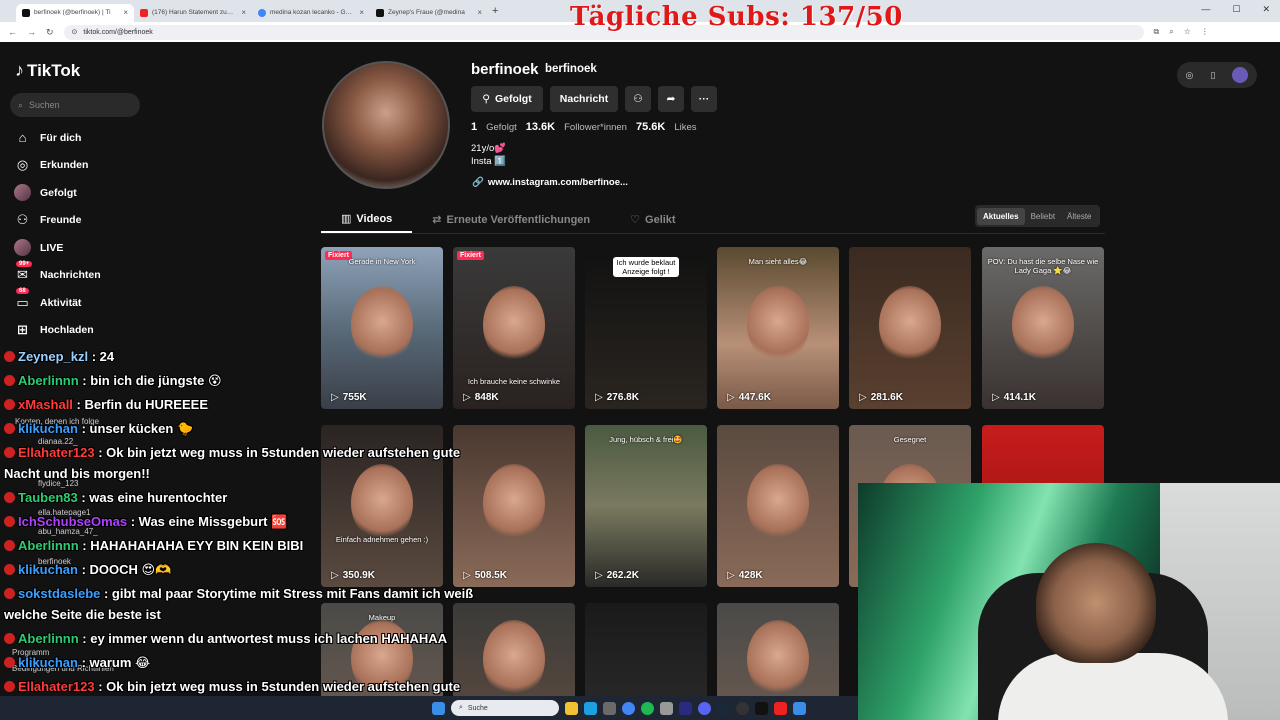  What do you see at coordinates (63, 668) in the screenshot?
I see `footer-link: Bedingungen und Richtlinien` at bounding box center [63, 668].